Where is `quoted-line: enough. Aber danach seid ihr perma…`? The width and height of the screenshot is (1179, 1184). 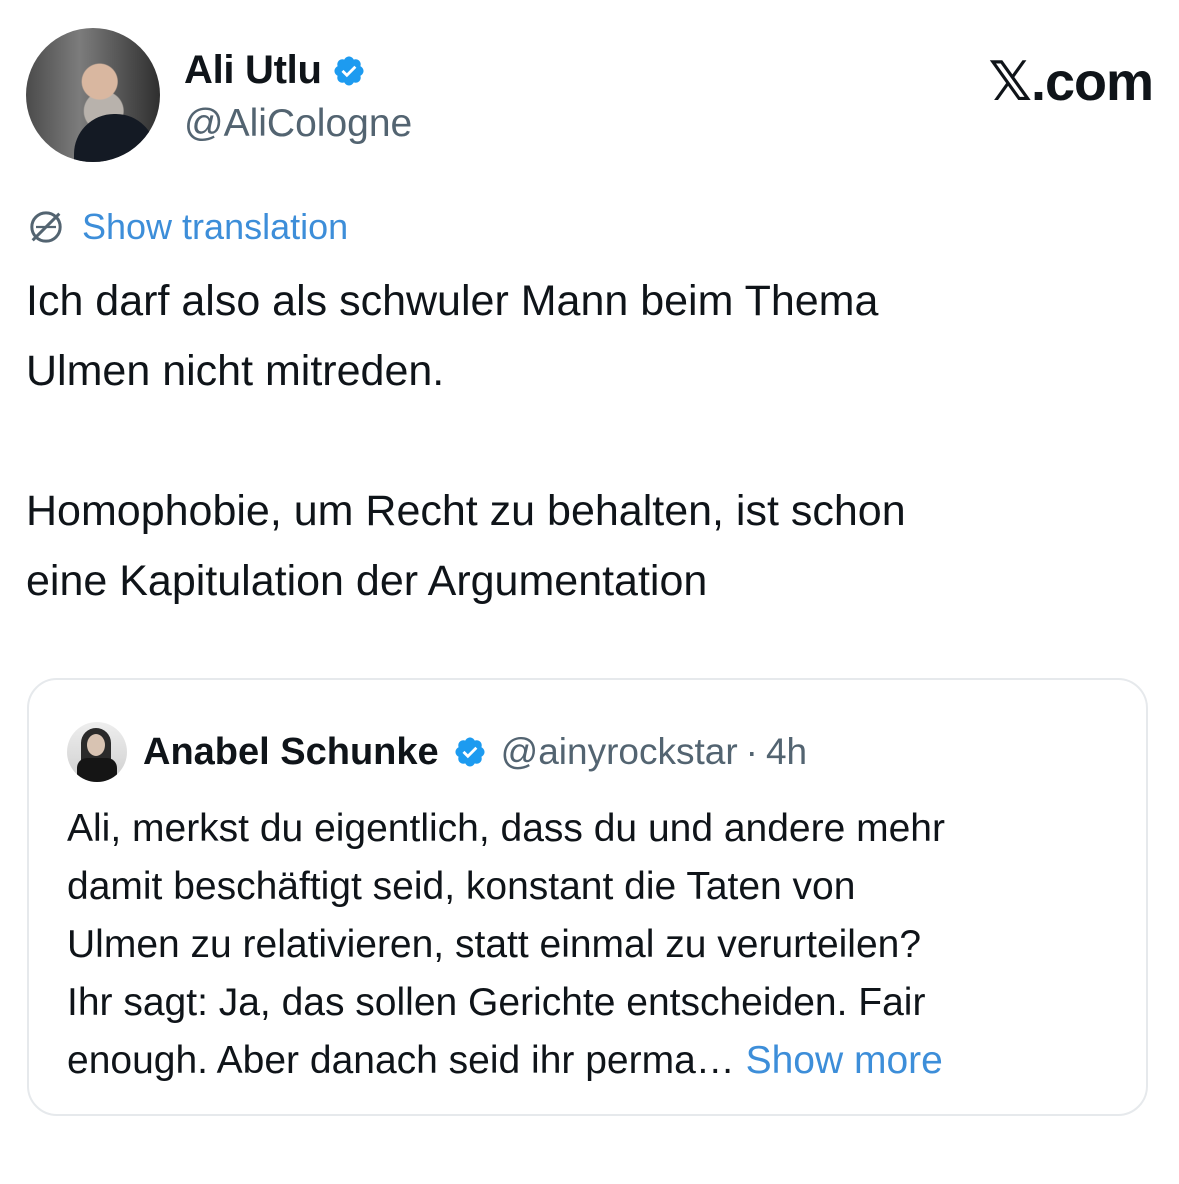
quoted-line: enough. Aber danach seid ihr perma… is located at coordinates (406, 1060).